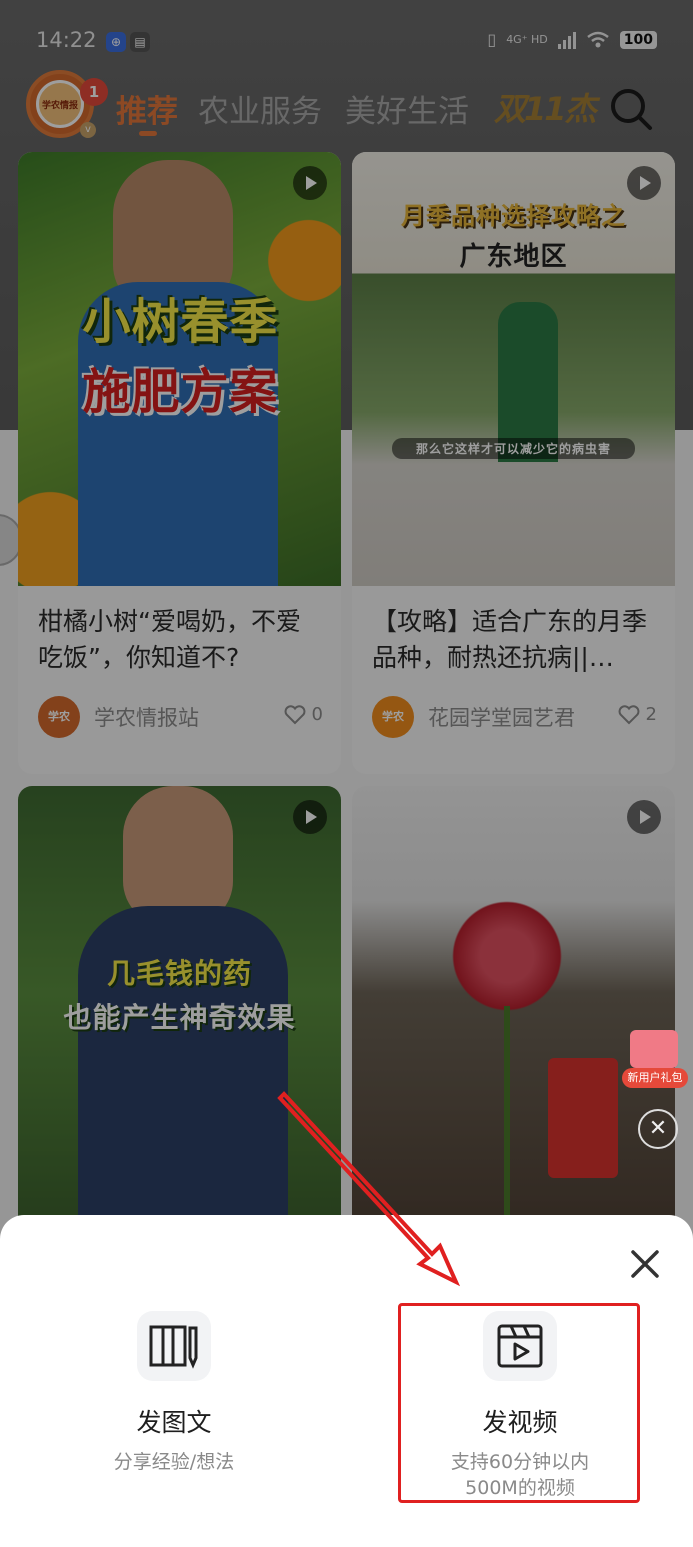  Describe the element at coordinates (174, 1393) in the screenshot. I see `post-image-text-option: 发图文 分享经验/想法` at that location.